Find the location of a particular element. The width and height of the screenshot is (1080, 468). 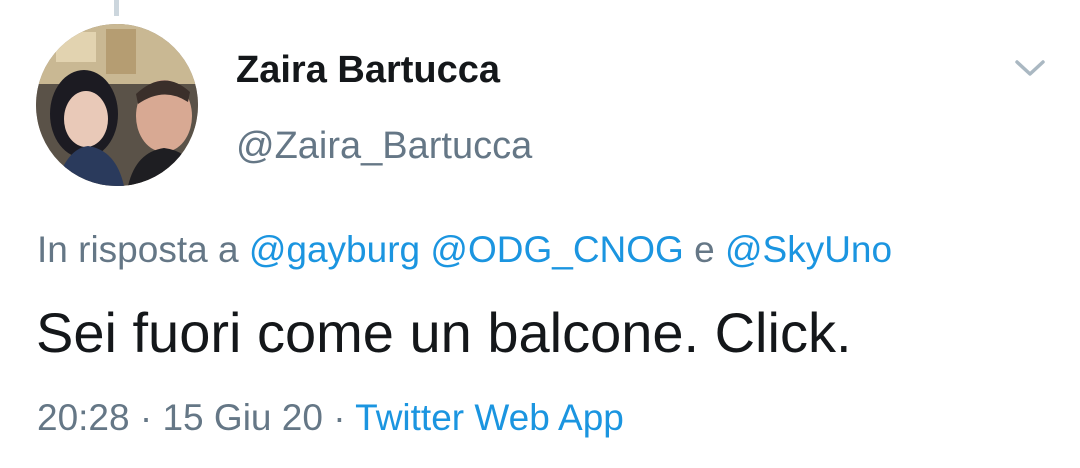

tweet-date: 15 Giu 20 is located at coordinates (242, 417).